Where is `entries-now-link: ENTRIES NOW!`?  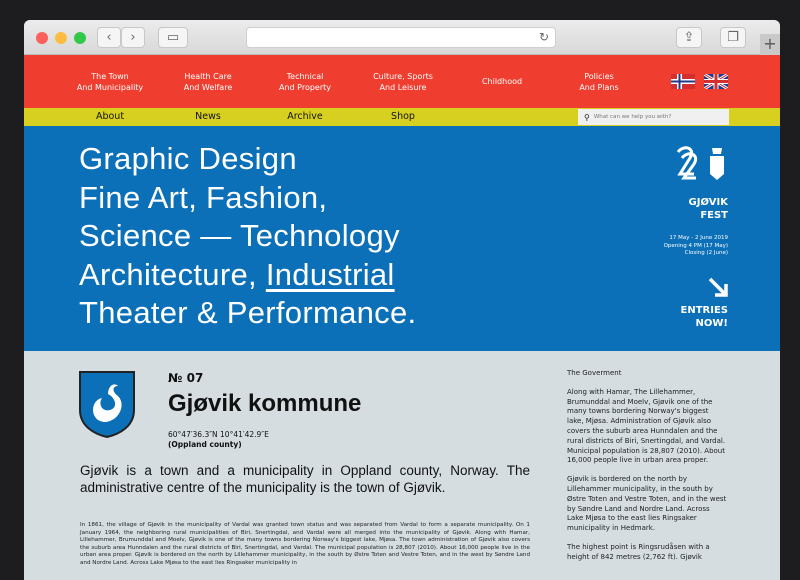
entries-now-link: ENTRIES NOW! is located at coordinates (704, 317).